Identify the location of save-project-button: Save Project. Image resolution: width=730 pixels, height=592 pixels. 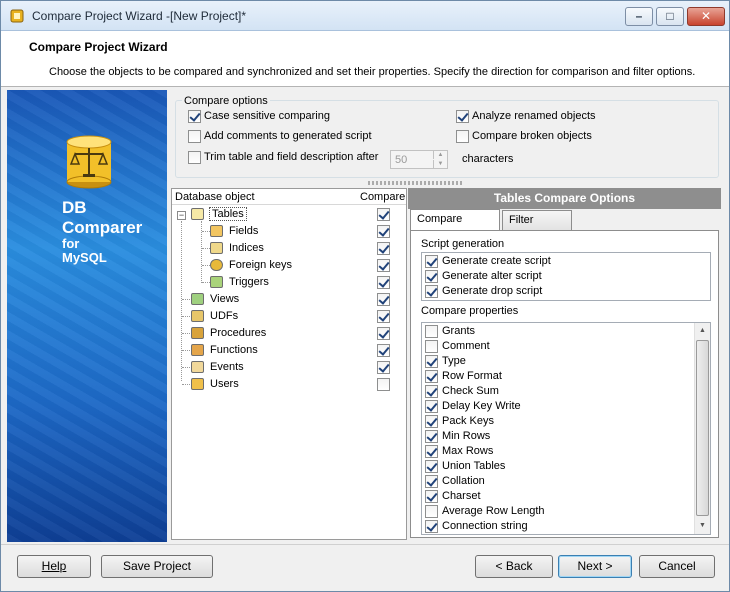
(157, 566).